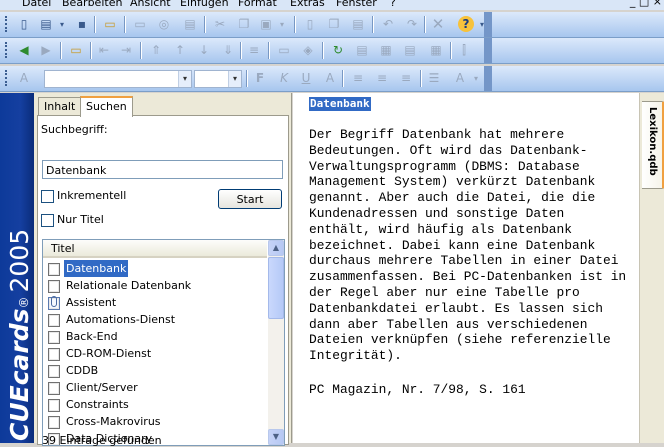 Image resolution: width=664 pixels, height=447 pixels. What do you see at coordinates (386, 50) in the screenshot?
I see `properties-icon: ▦` at bounding box center [386, 50].